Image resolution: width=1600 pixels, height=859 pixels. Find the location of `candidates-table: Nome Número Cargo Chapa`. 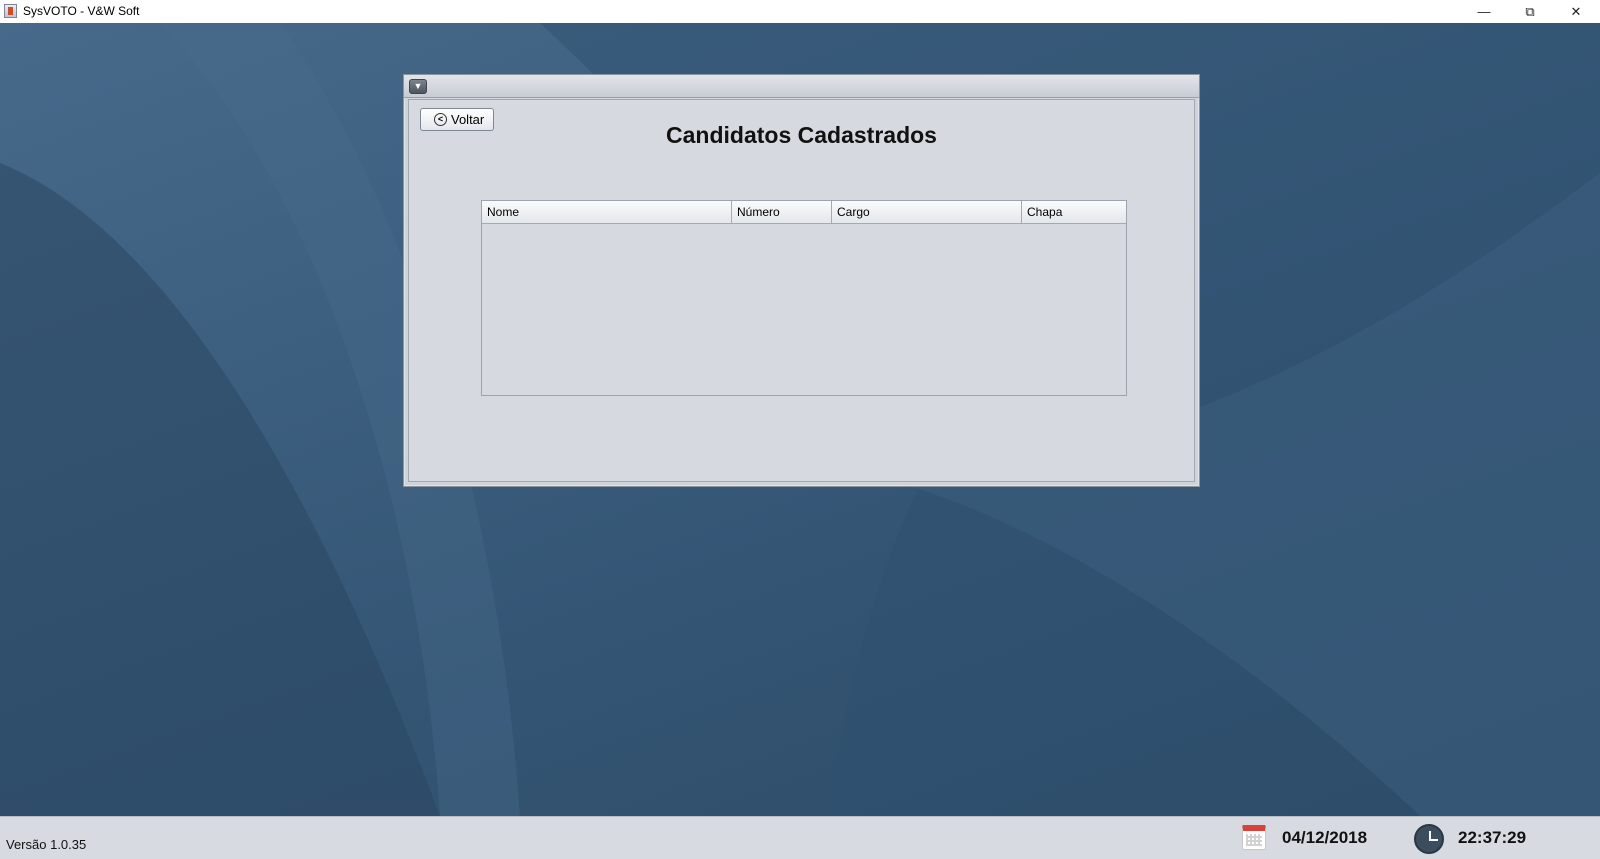

candidates-table: Nome Número Cargo Chapa is located at coordinates (804, 298).